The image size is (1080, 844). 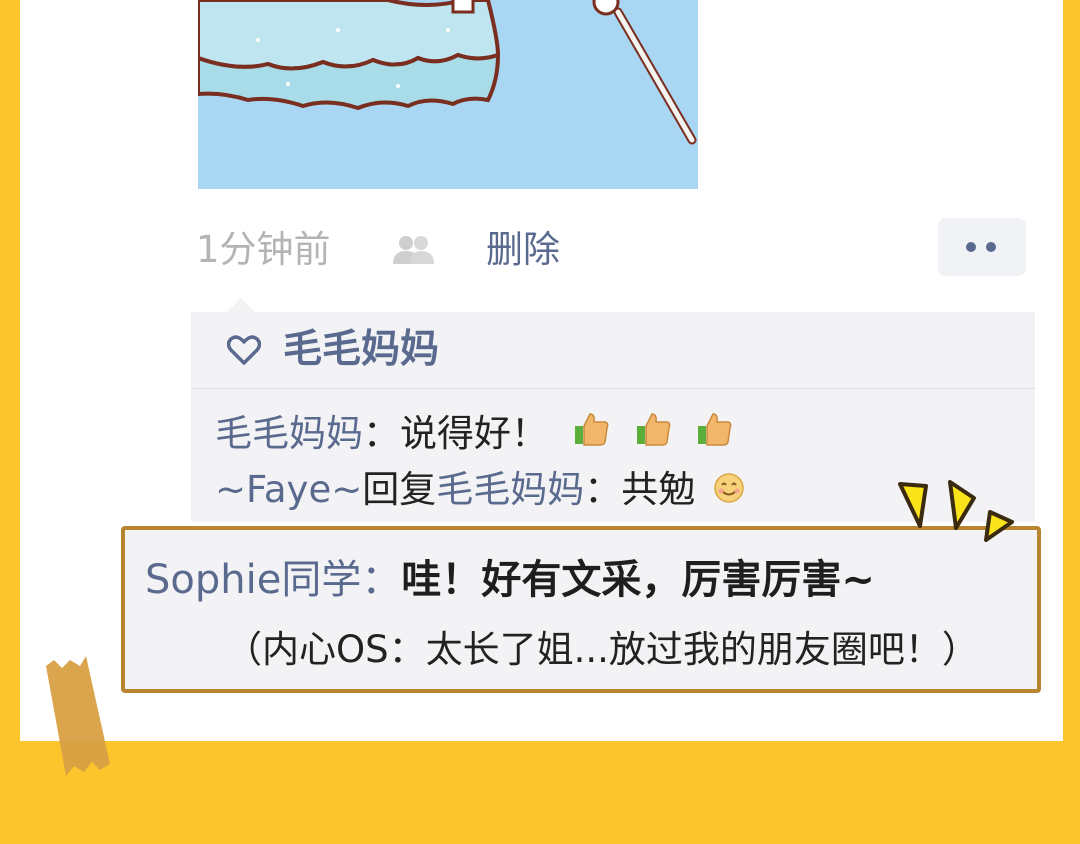 What do you see at coordinates (729, 492) in the screenshot?
I see `smile-emoji-icon` at bounding box center [729, 492].